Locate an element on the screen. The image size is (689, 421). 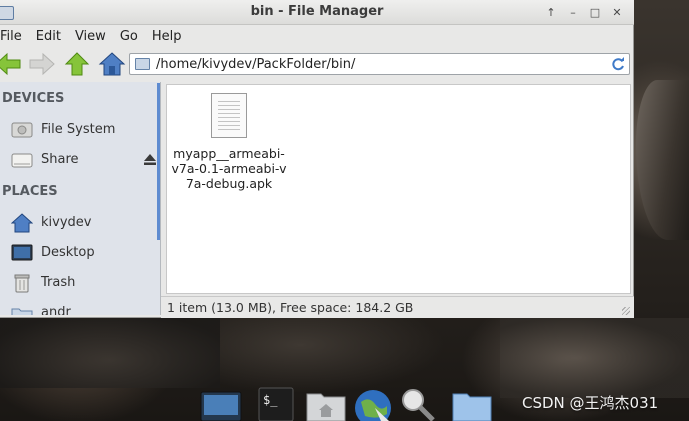
places-header: PLACES is located at coordinates (30, 191).